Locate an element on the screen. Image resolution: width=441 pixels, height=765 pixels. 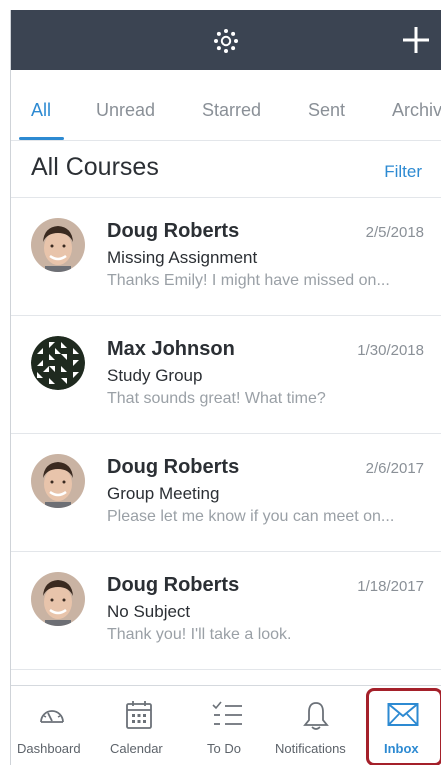
section-title: All Courses is located at coordinates (95, 167).